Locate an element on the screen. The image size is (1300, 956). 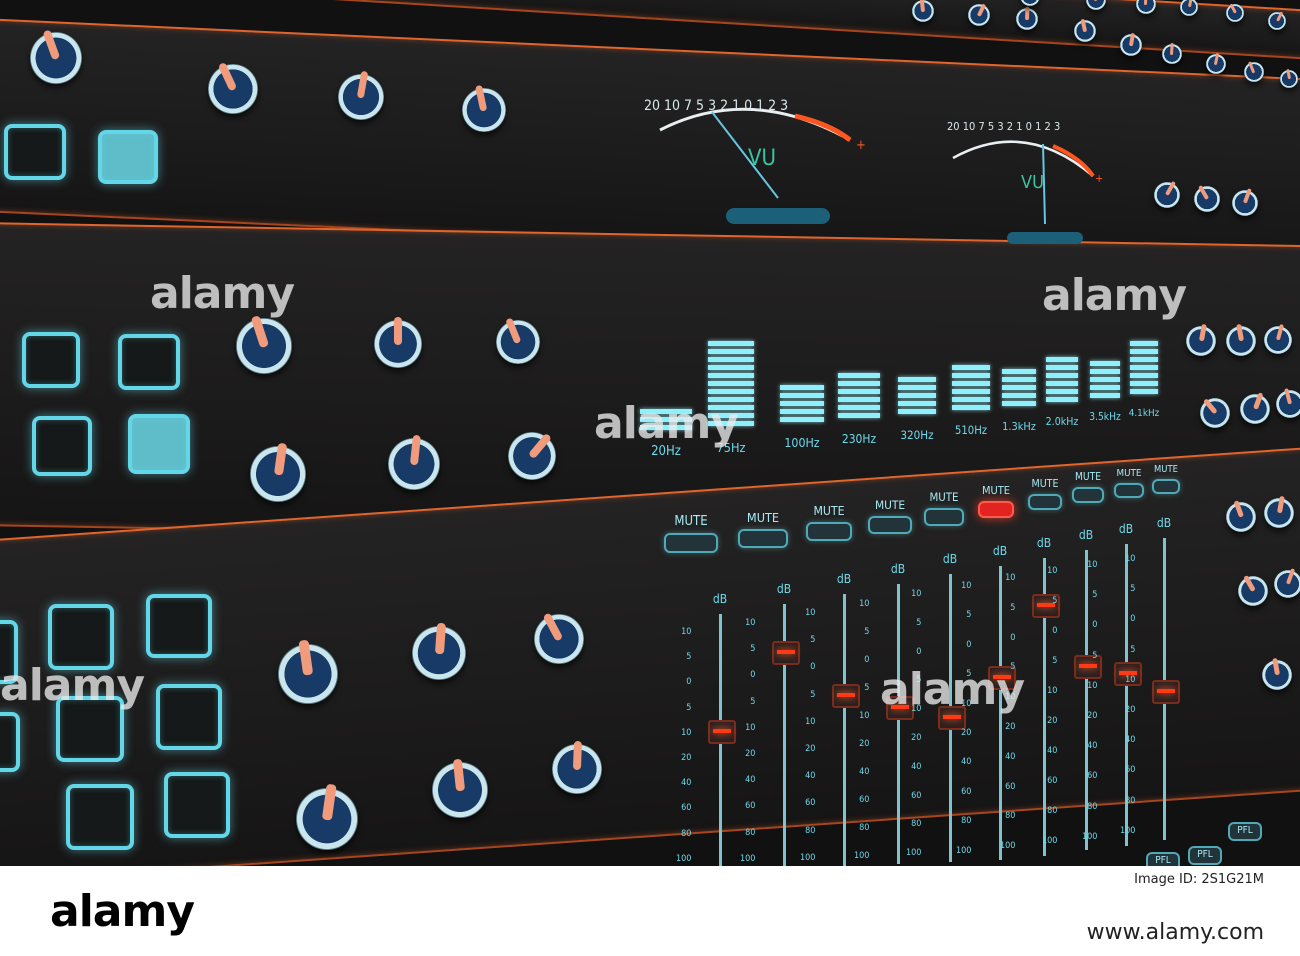
vu-meter-2-scale: 20 10 7 5 3 2 1 0 1 2 3 is located at coordinates (1004, 126).